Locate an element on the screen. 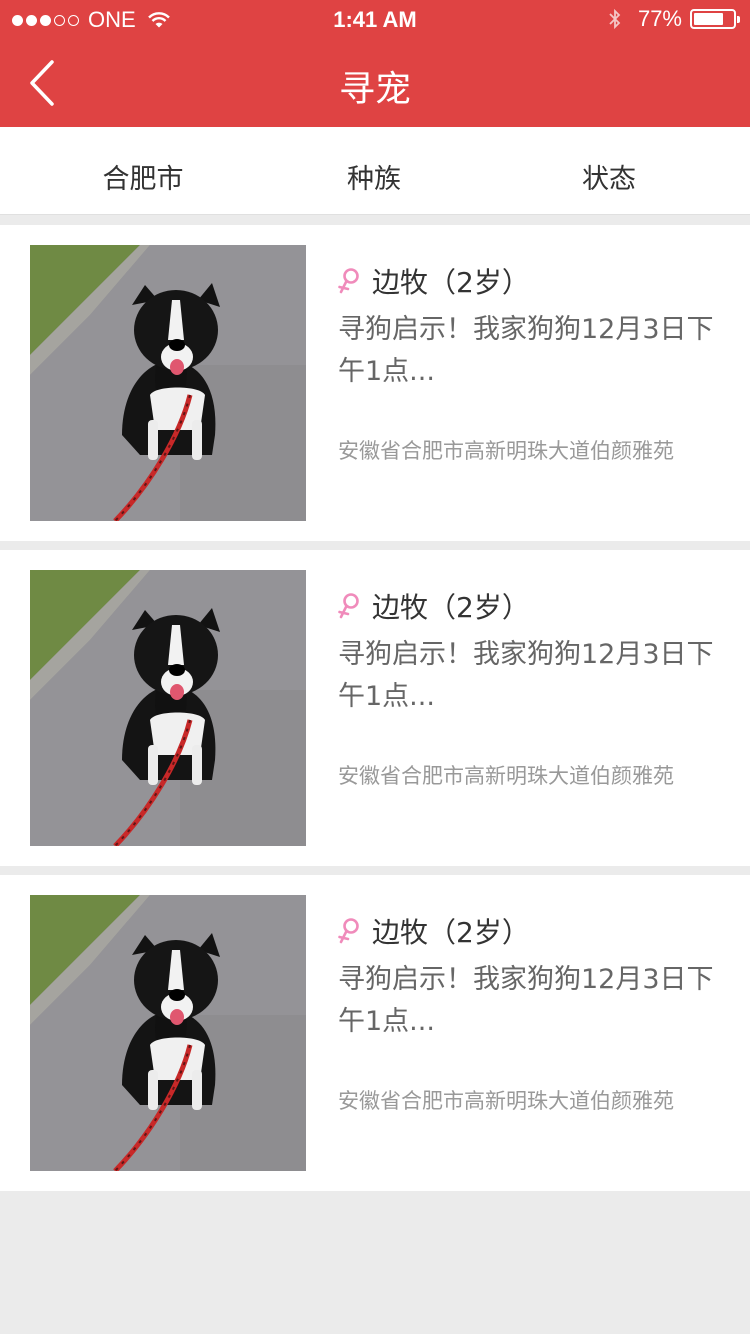 This screenshot has width=750, height=1334. status-right: 77% is located at coordinates (674, 19).